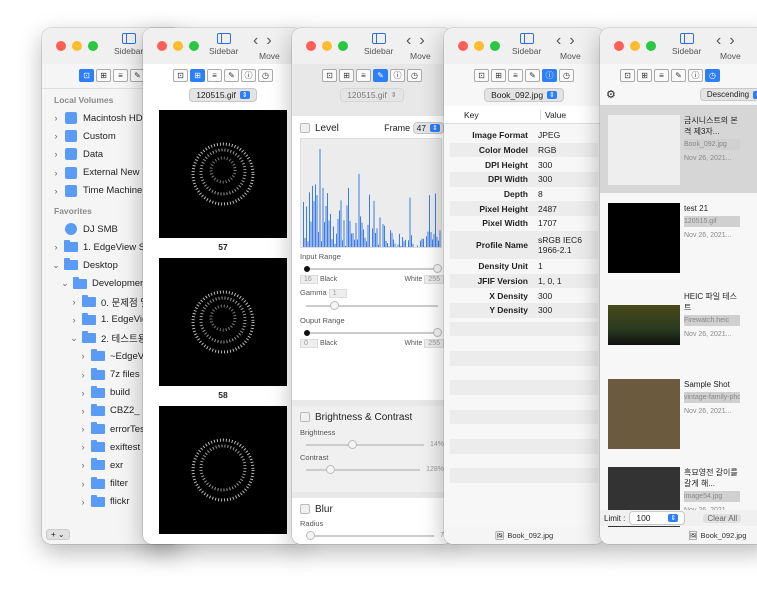 This screenshot has width=757, height=600. What do you see at coordinates (524, 194) in the screenshot?
I see `info-row: Depth 8` at bounding box center [524, 194].